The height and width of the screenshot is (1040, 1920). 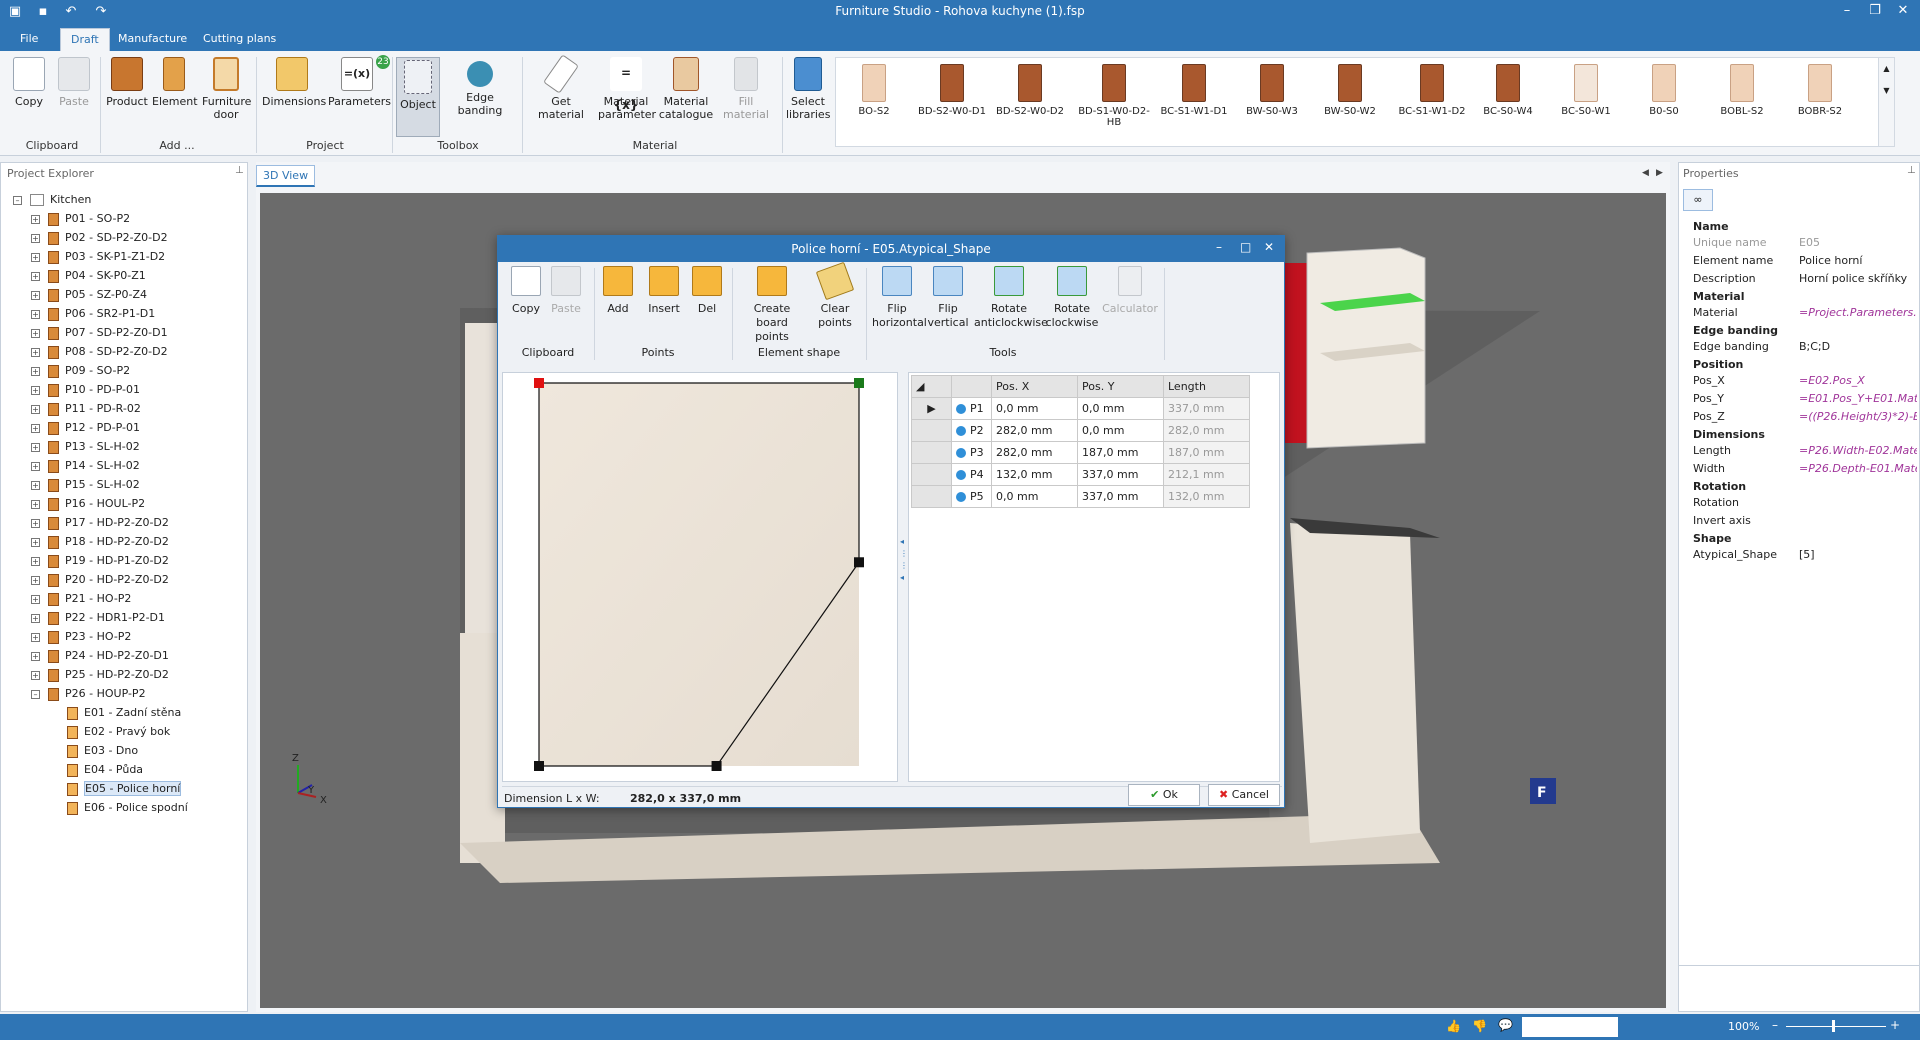 What do you see at coordinates (1858, 417) in the screenshot?
I see `property-value: =((P26.Height/3)*2)-E0` at bounding box center [1858, 417].